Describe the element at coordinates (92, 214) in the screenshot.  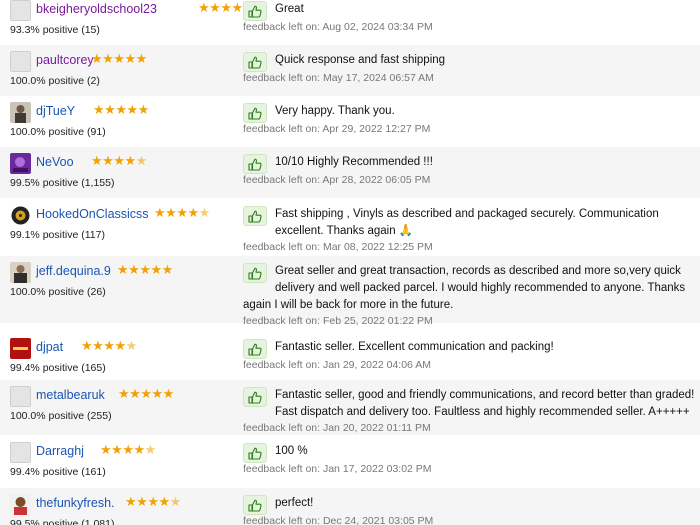
I see `username-link: HookedOnClassicss` at that location.